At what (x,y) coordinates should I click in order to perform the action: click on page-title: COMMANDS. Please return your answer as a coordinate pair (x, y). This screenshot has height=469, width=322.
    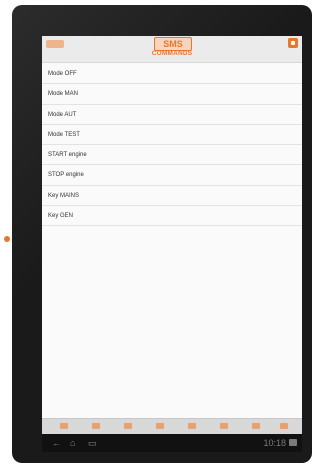
    Looking at the image, I should click on (172, 53).